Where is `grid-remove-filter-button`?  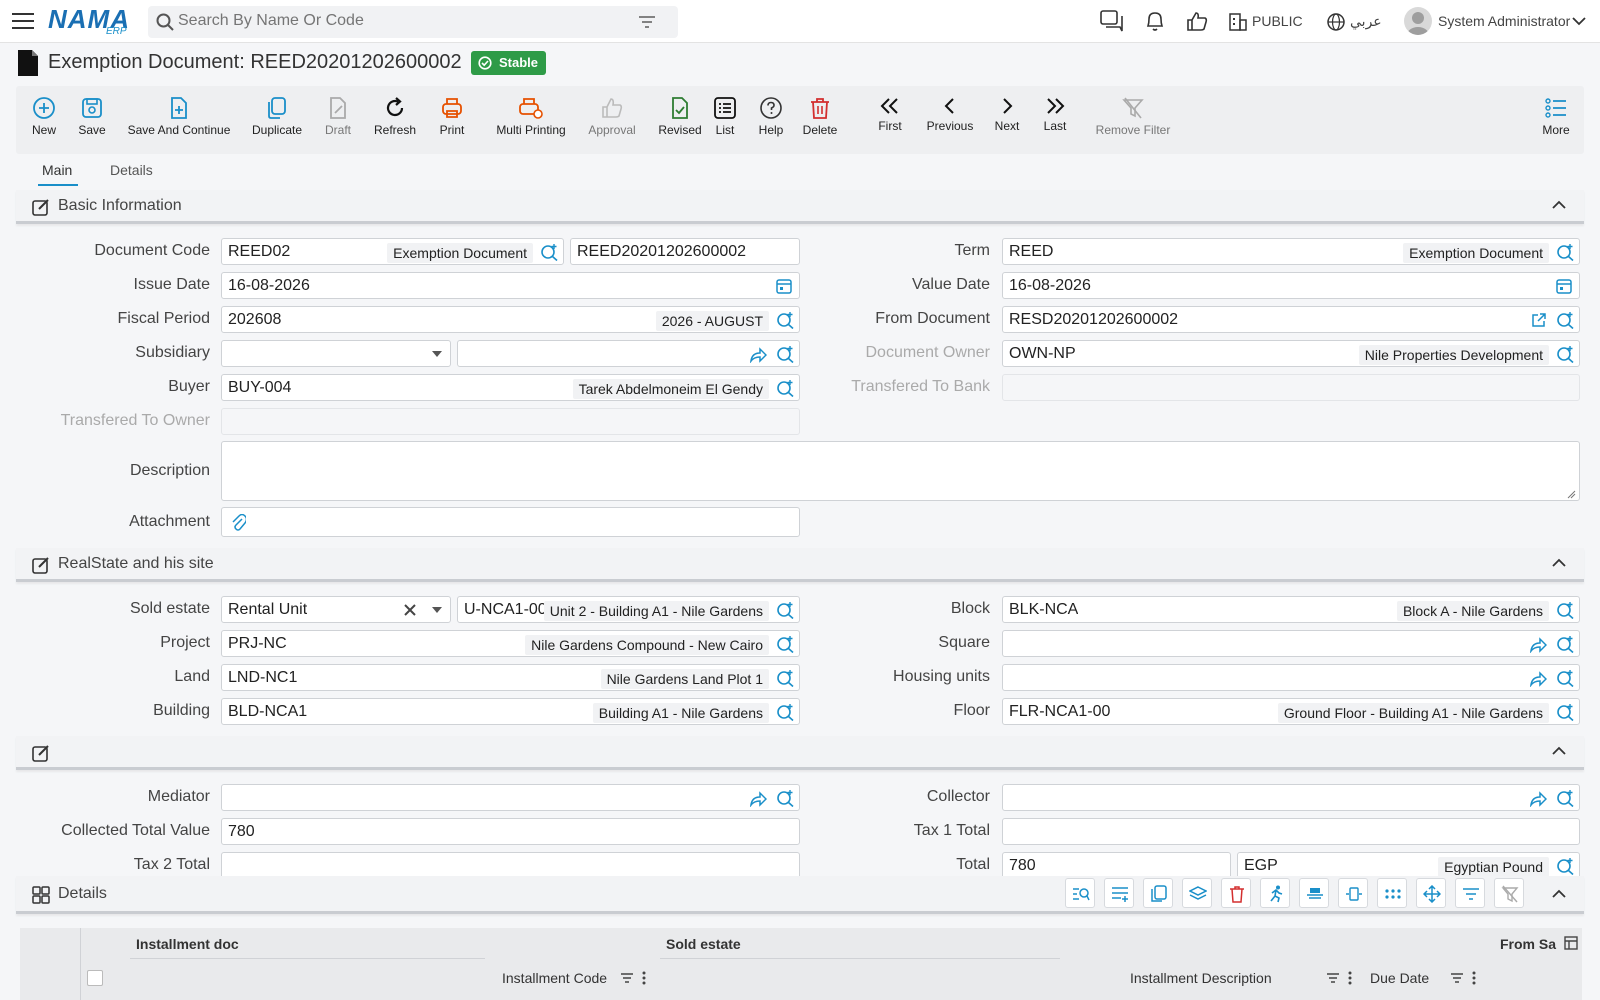
grid-remove-filter-button is located at coordinates (1509, 893).